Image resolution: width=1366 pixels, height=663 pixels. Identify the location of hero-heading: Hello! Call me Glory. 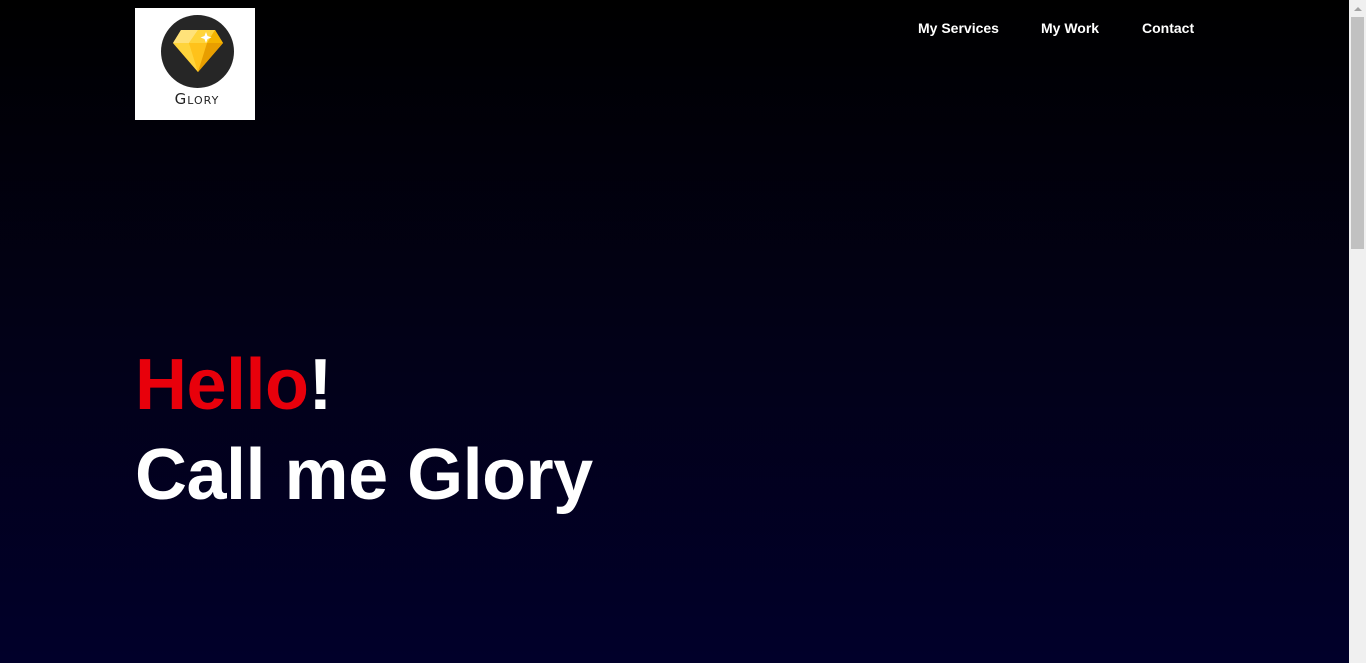
(364, 430).